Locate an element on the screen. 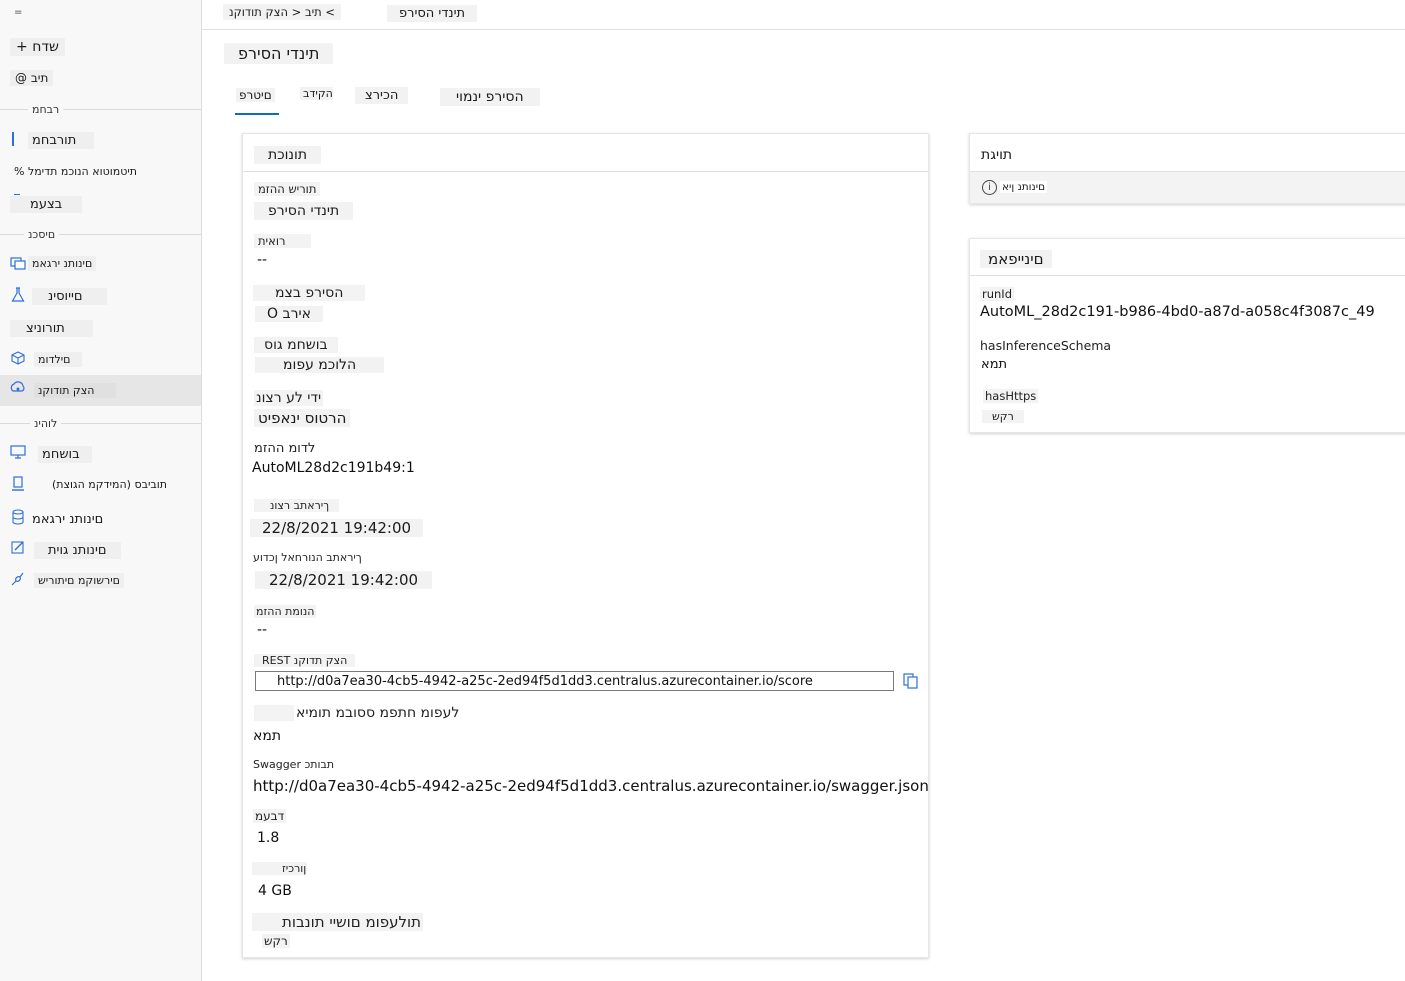  tab-consume: הכירצ is located at coordinates (382, 95).